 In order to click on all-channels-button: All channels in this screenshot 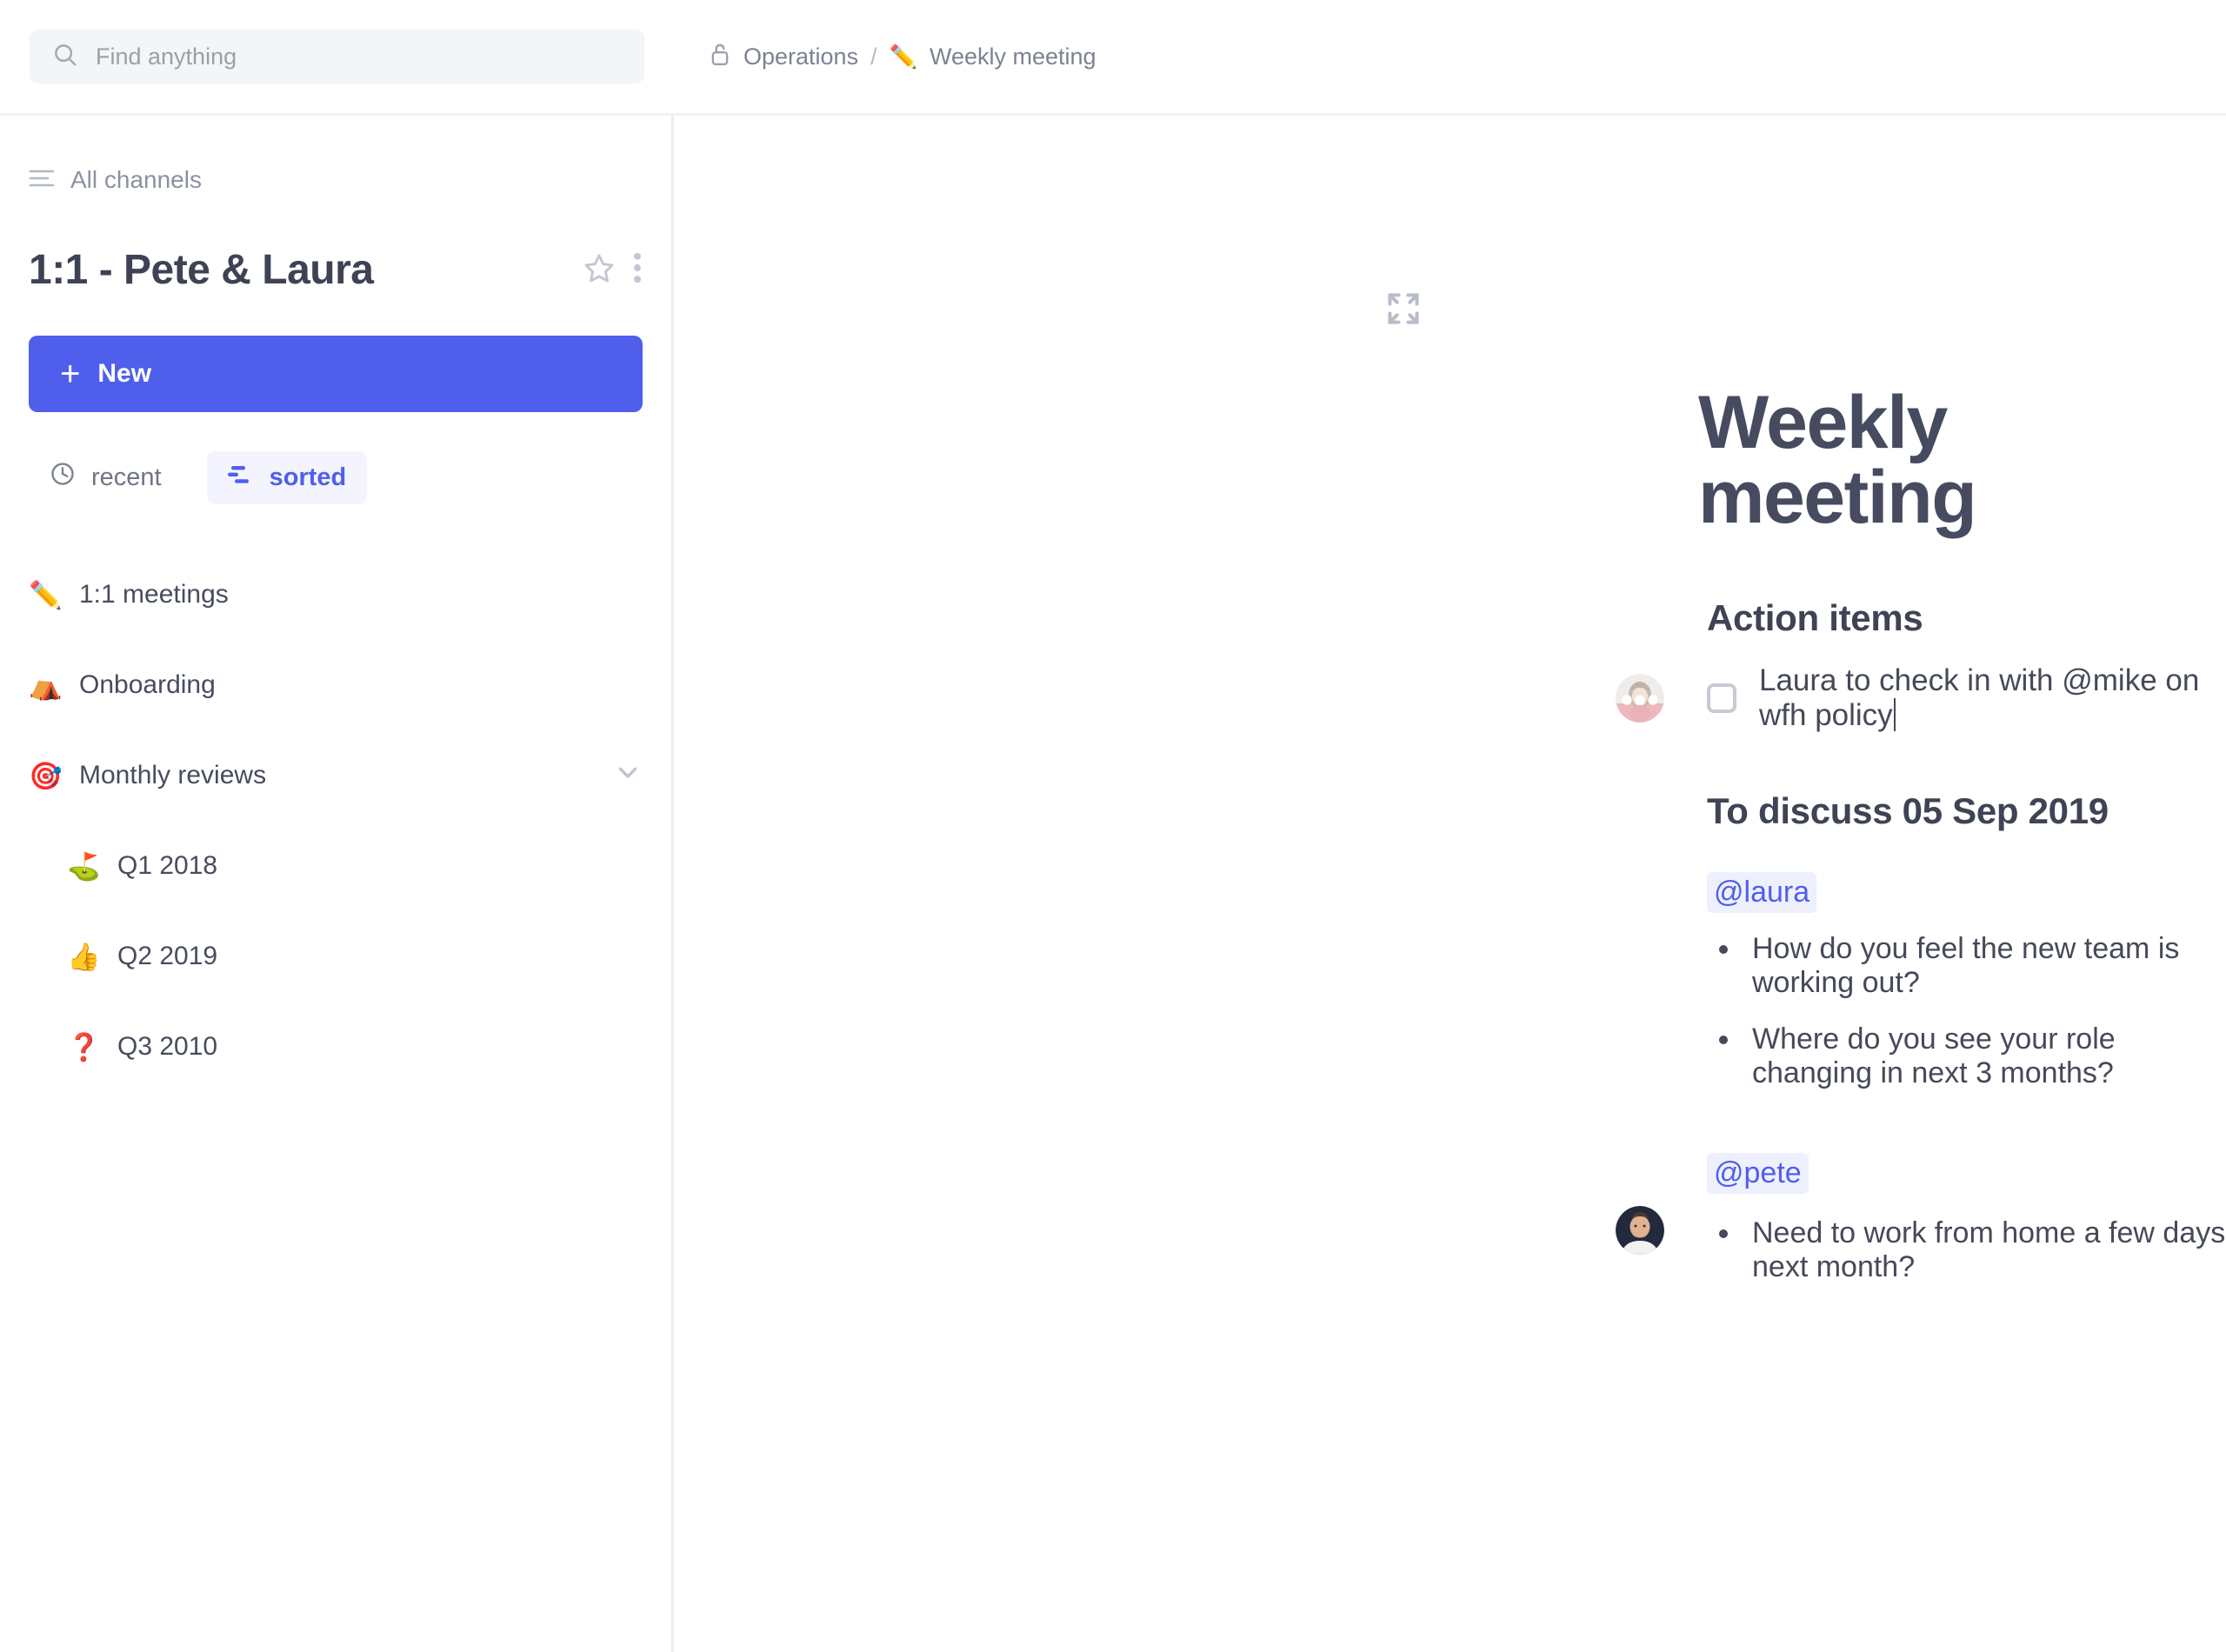, I will do `click(336, 180)`.